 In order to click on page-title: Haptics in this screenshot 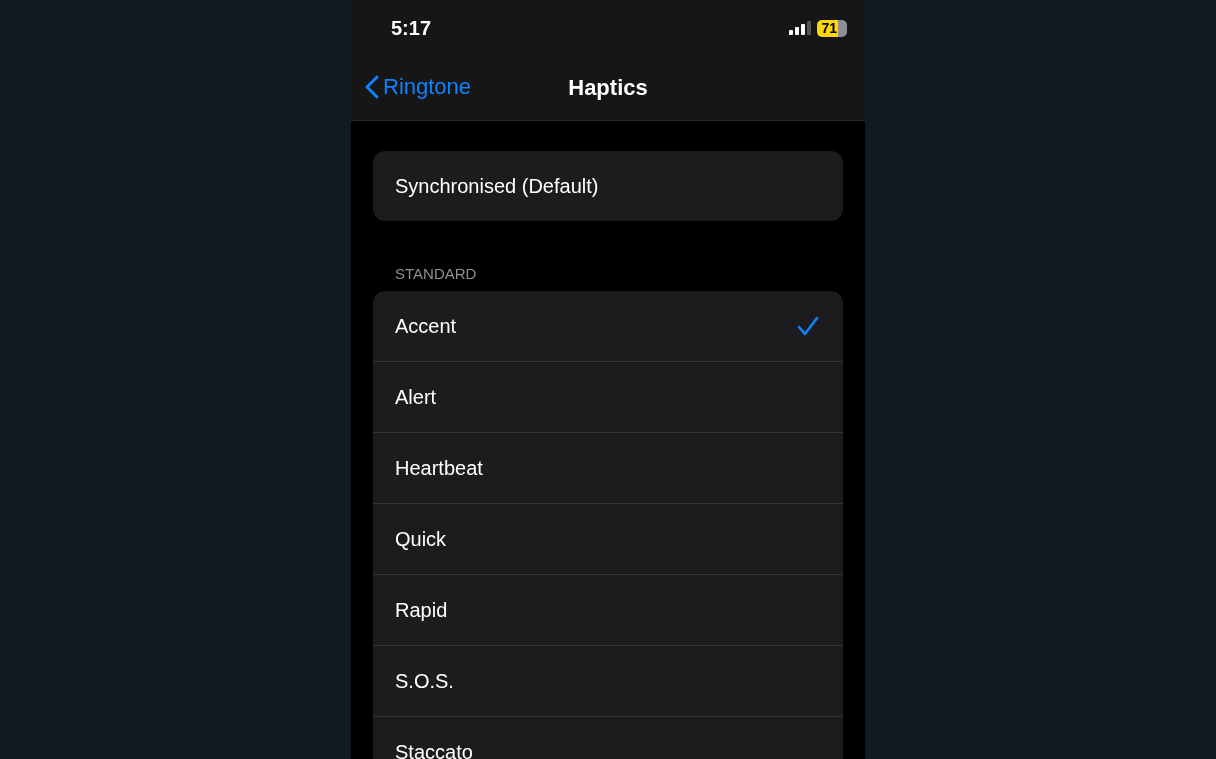, I will do `click(608, 88)`.